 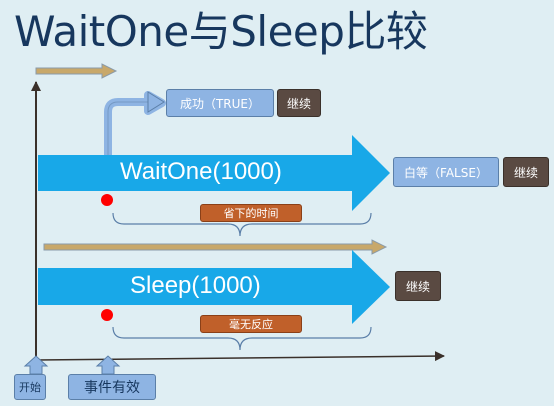 I want to click on middle-thin-arrow, so click(x=215, y=247).